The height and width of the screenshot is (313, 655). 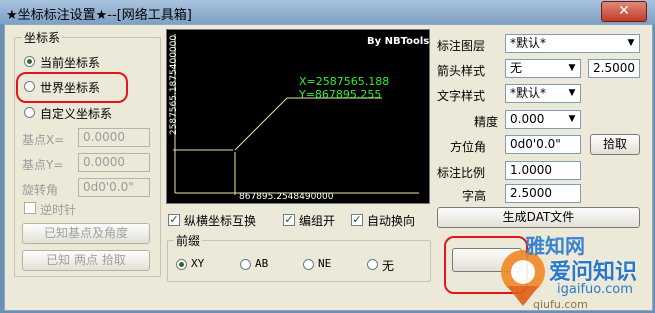 I want to click on precision-select: 0.000 ▼, so click(x=543, y=119).